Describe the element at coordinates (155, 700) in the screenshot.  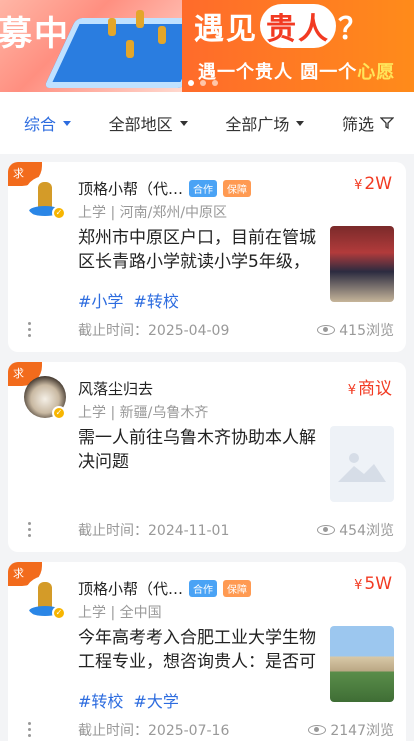
I see `topic-tag: #大学` at that location.